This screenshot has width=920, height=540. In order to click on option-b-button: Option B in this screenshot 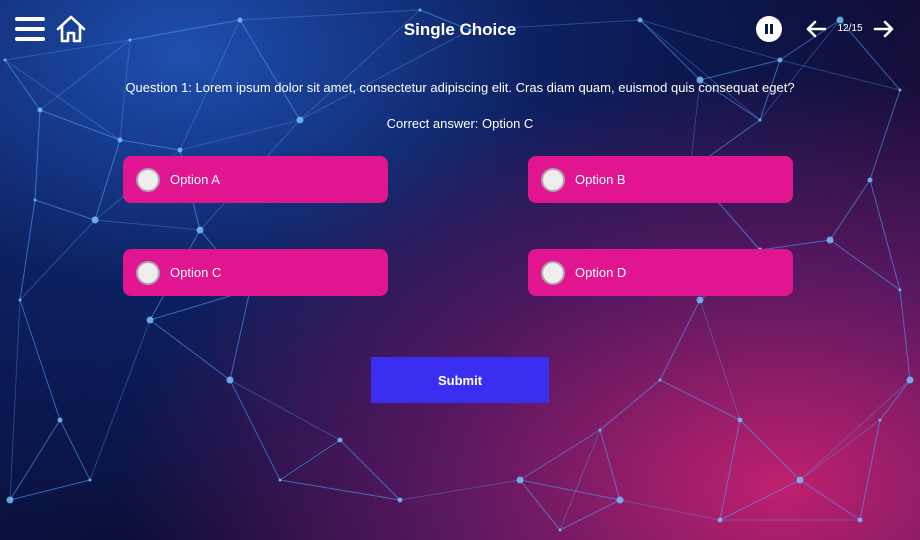, I will do `click(660, 179)`.